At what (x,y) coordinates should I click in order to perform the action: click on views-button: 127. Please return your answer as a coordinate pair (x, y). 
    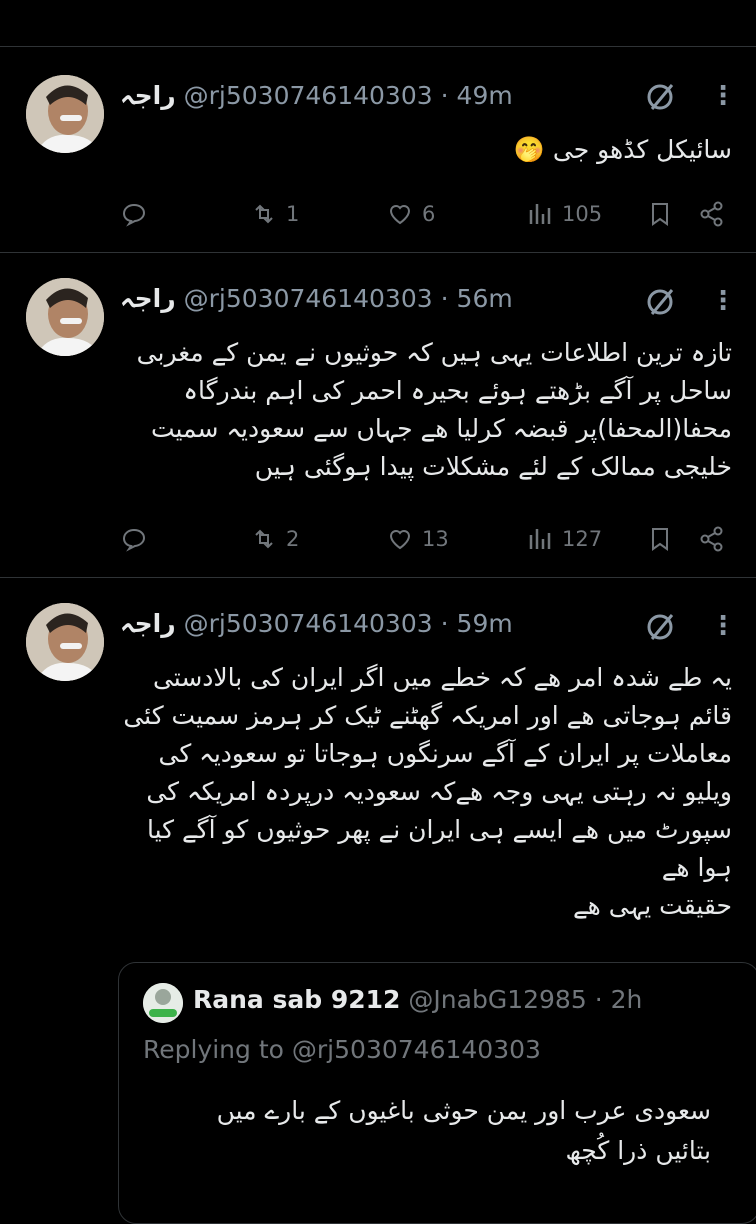
    Looking at the image, I should click on (564, 539).